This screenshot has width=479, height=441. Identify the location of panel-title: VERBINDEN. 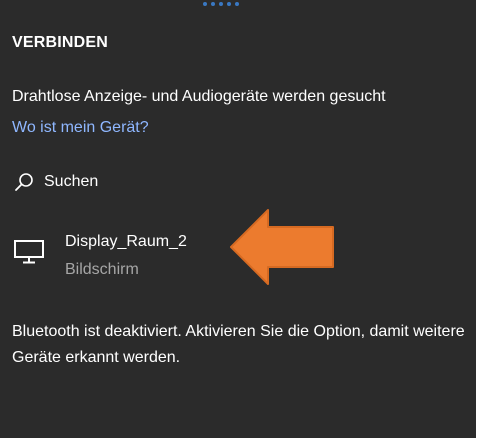
(60, 42).